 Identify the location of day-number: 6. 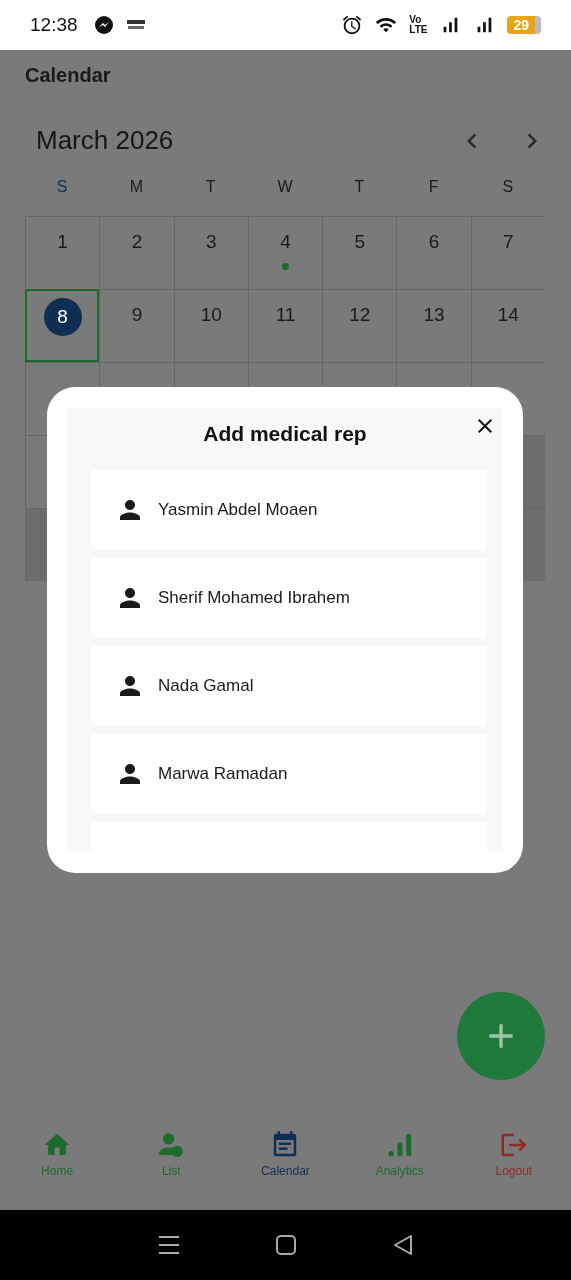
(434, 242).